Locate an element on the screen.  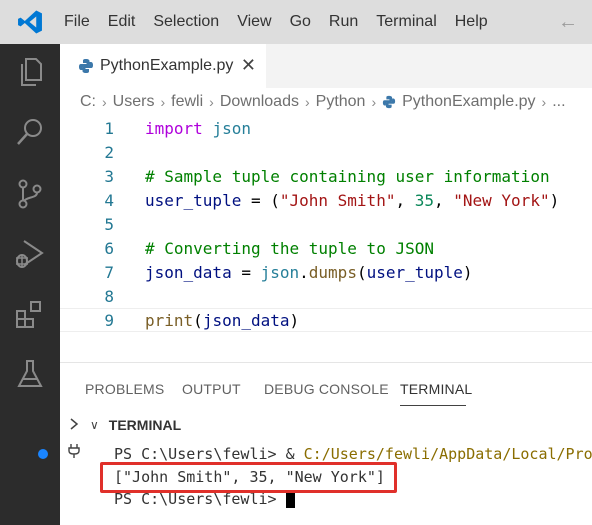
panel-tabs: PROBLEMS OUTPUT DEBUG CONSOLE TERMINAL is located at coordinates (326, 386).